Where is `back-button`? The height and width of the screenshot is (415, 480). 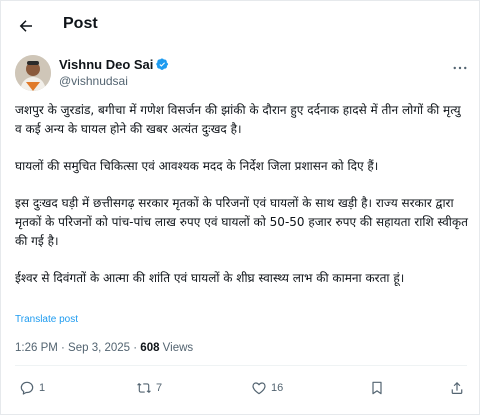
back-button is located at coordinates (26, 26).